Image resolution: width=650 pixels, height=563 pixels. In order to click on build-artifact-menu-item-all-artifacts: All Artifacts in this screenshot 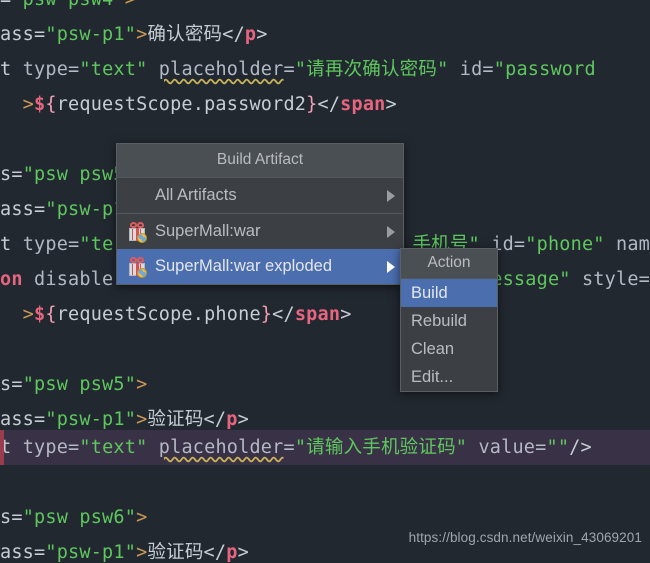, I will do `click(260, 195)`.